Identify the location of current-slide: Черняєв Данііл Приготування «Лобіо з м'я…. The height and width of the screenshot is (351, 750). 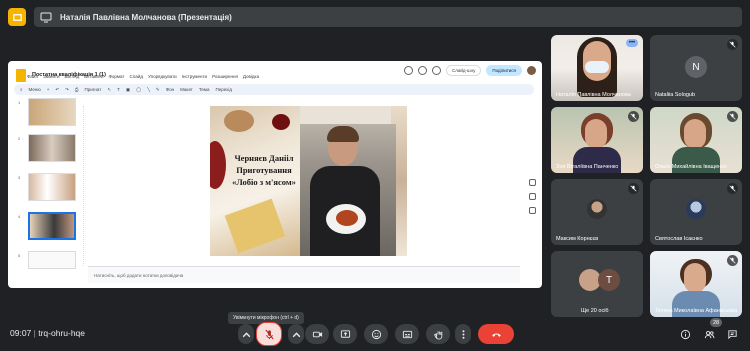
(308, 181).